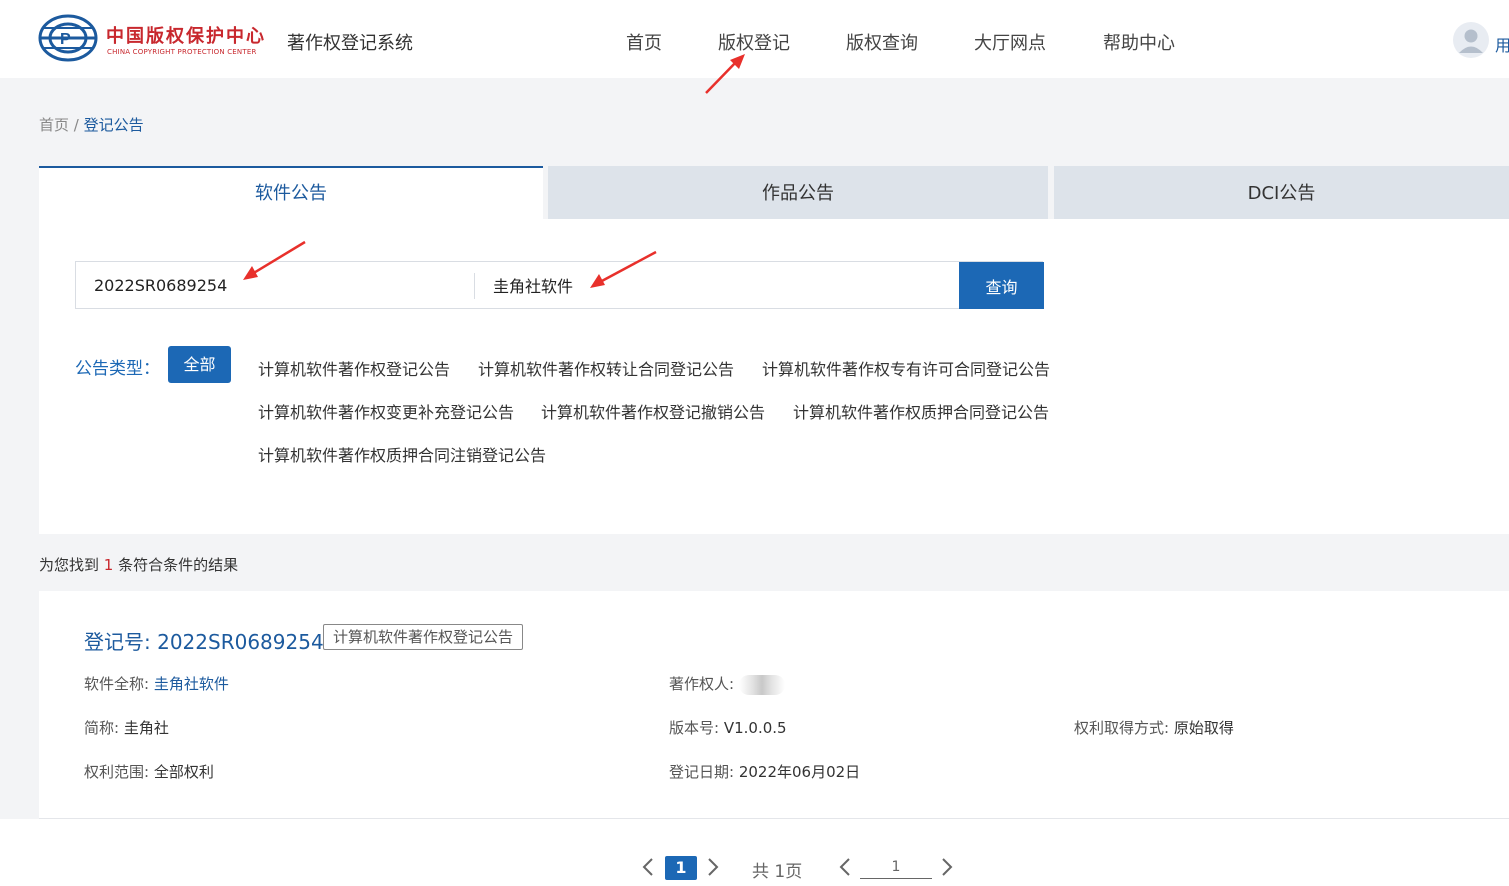 The image size is (1509, 886). I want to click on page-jump-input, so click(896, 867).